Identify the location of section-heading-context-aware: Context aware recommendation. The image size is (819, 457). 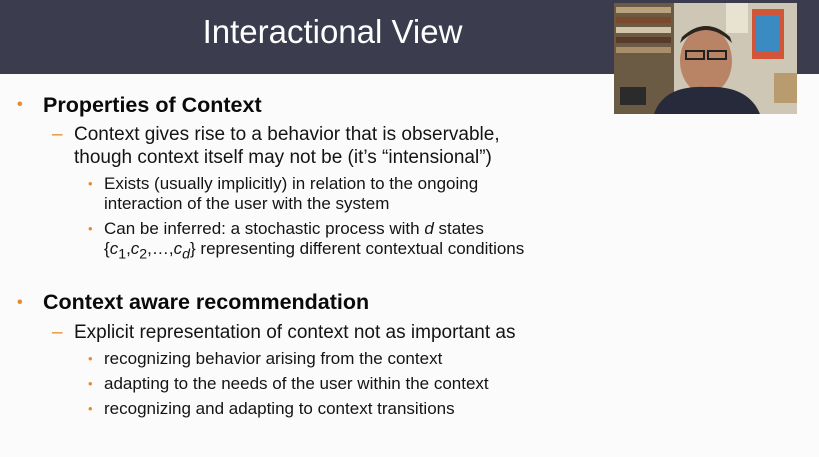
(206, 302).